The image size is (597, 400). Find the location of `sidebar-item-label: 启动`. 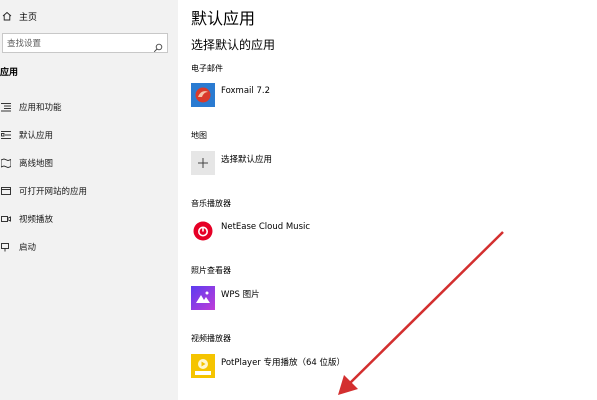

sidebar-item-label: 启动 is located at coordinates (28, 248).